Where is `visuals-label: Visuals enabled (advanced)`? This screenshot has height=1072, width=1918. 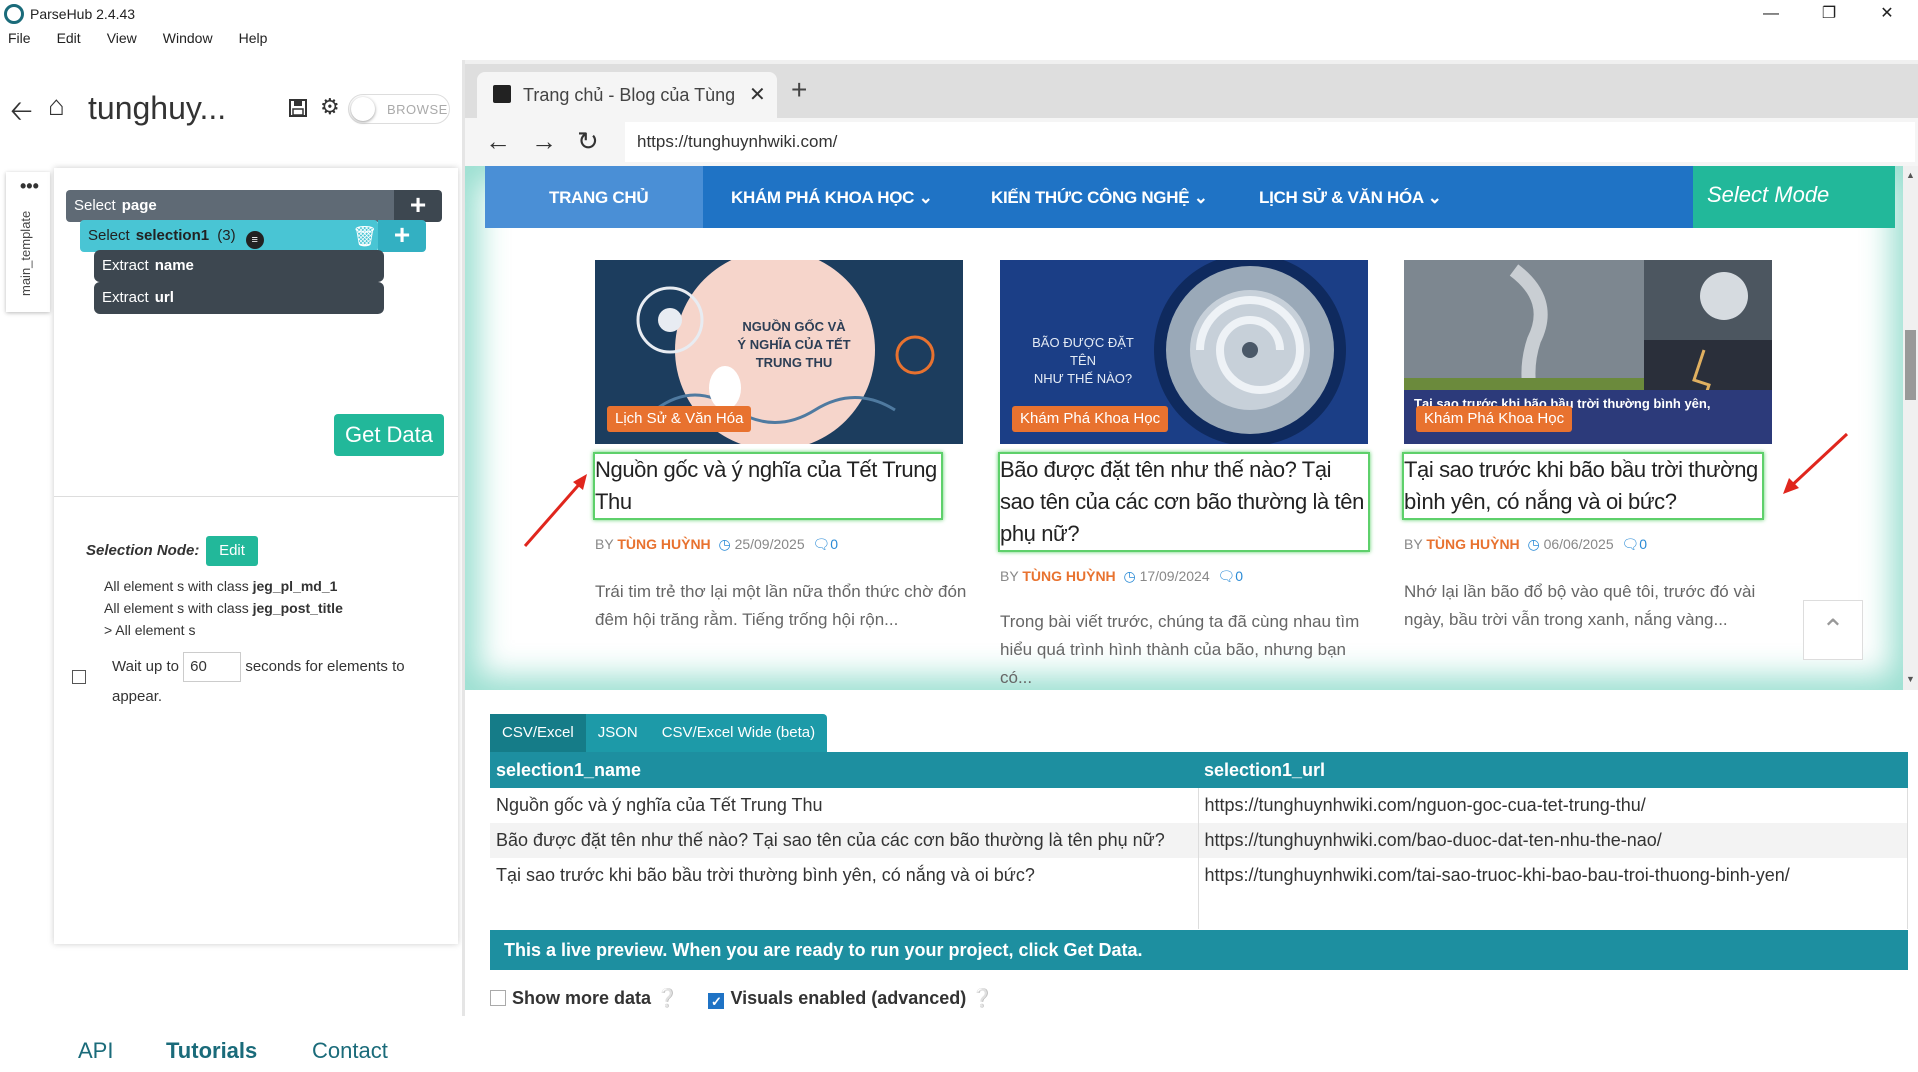
visuals-label: Visuals enabled (advanced) is located at coordinates (848, 998).